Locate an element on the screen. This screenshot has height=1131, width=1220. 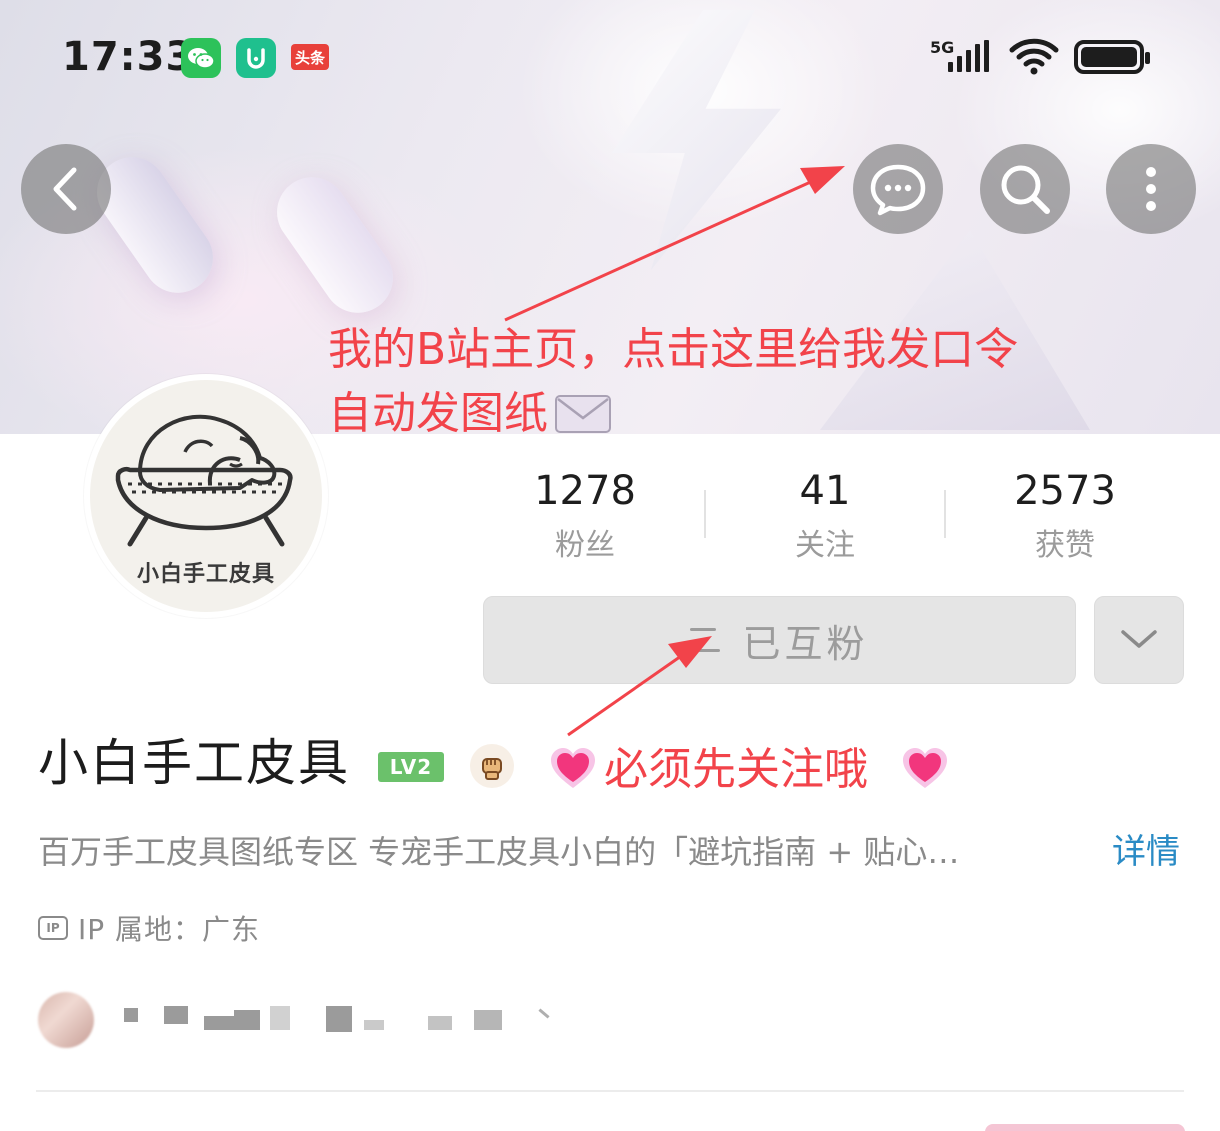
chevron-left-icon is located at coordinates (65, 189).